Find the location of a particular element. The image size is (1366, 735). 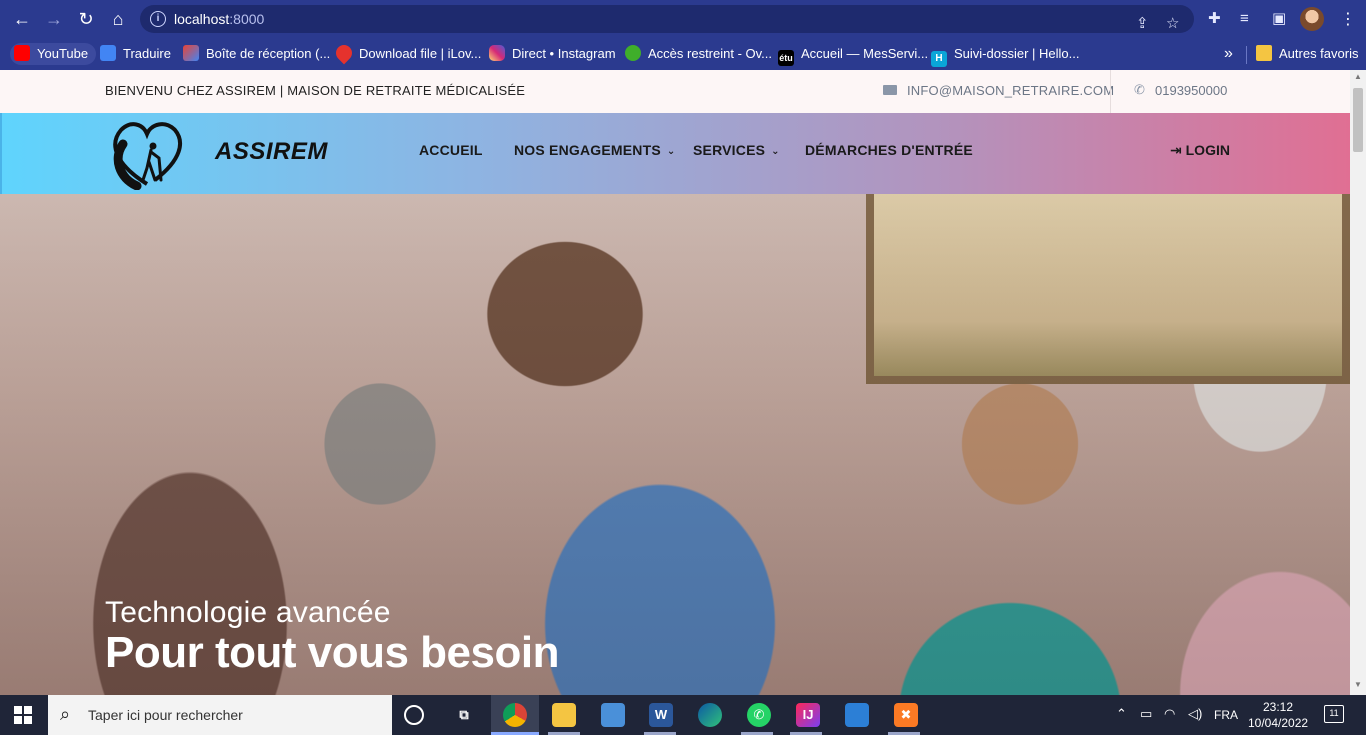

url-text: localhost:8000 is located at coordinates (219, 19).